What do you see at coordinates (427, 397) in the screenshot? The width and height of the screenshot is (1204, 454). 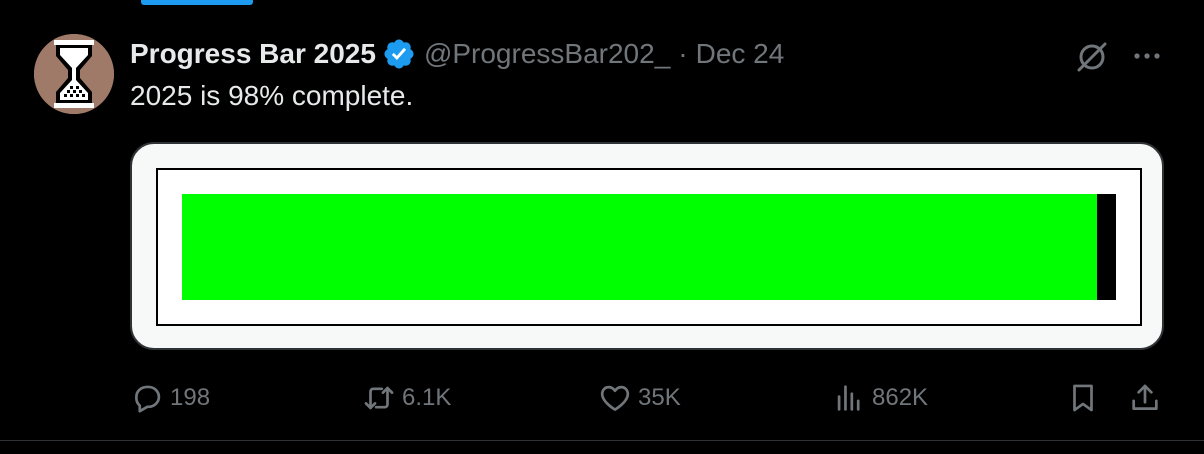 I see `retweet-count: 6.1K` at bounding box center [427, 397].